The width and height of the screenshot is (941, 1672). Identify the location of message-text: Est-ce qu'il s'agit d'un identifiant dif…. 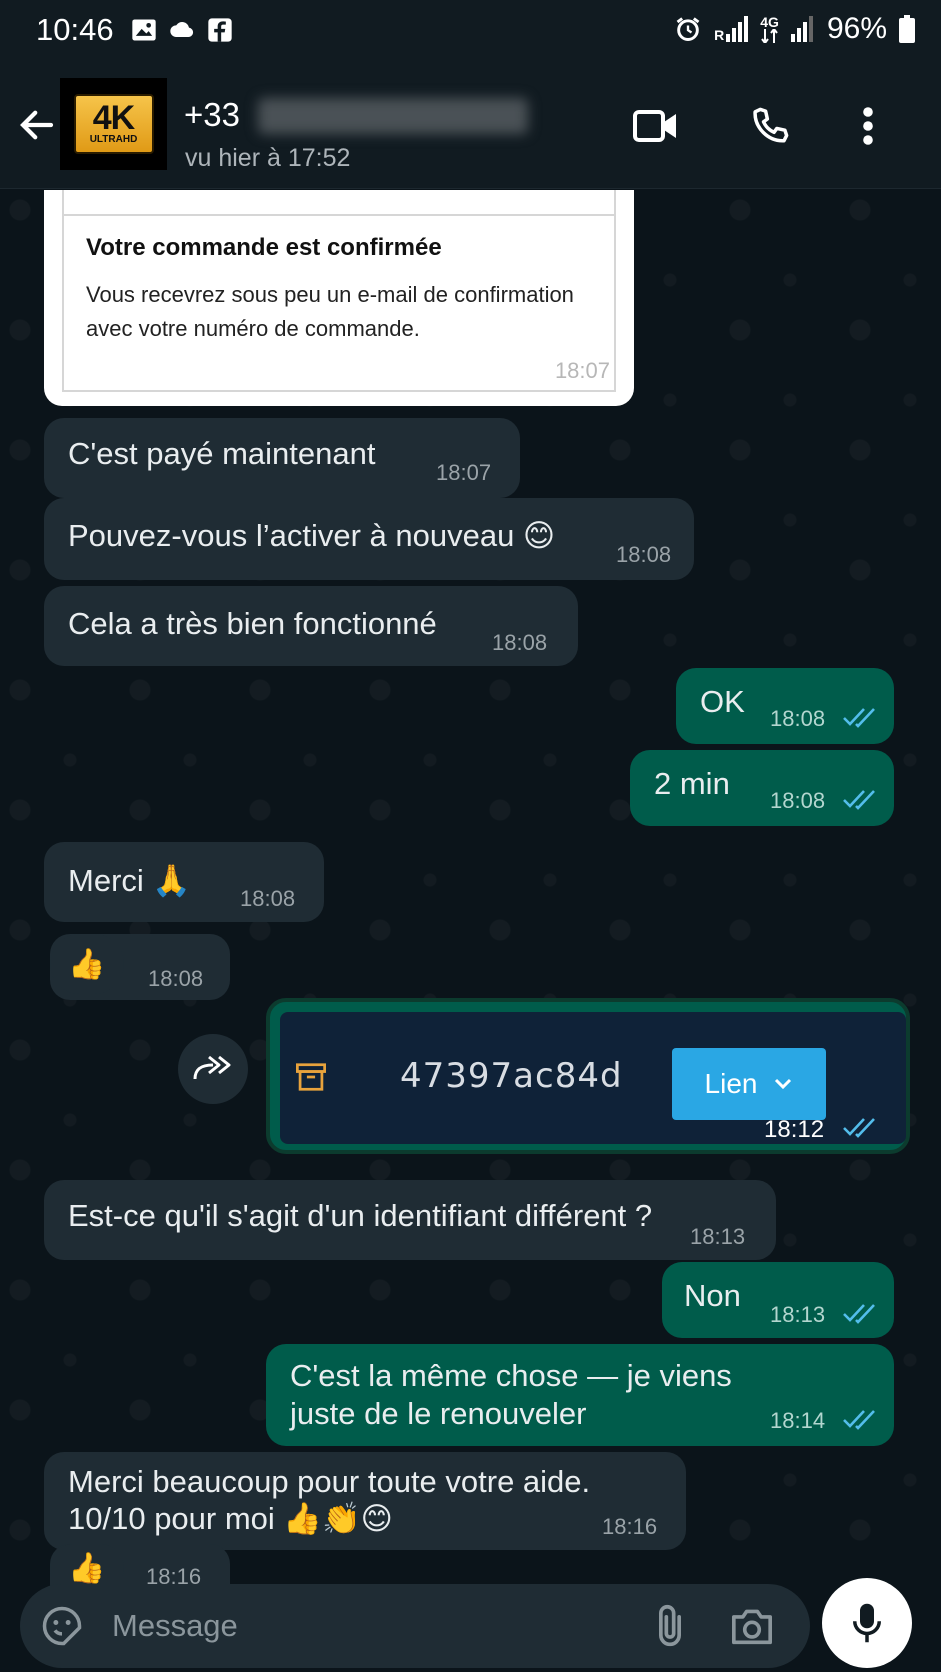
(360, 1215).